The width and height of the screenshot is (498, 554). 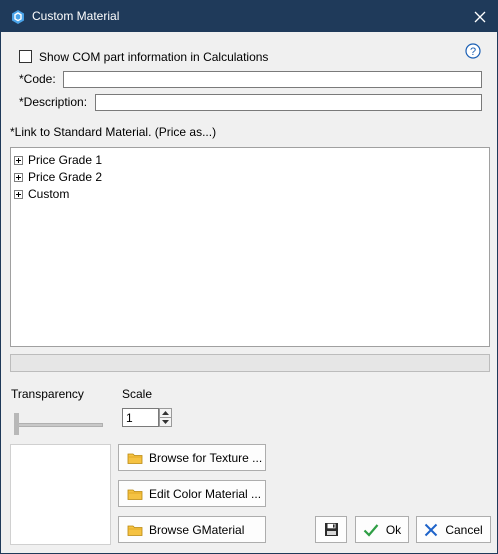 What do you see at coordinates (382, 529) in the screenshot?
I see `ok-button: Ok` at bounding box center [382, 529].